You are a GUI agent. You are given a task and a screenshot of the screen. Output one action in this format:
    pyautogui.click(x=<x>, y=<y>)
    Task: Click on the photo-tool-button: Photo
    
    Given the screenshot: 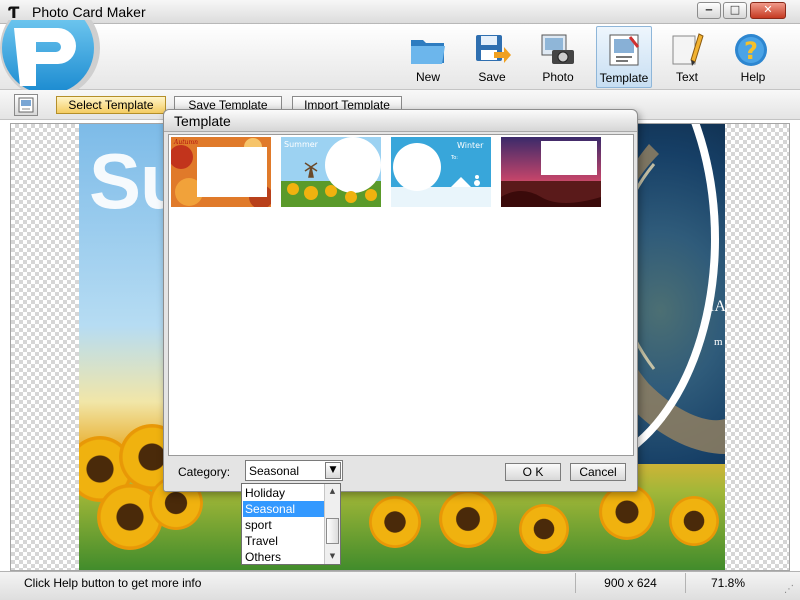 What is the action you would take?
    pyautogui.click(x=558, y=57)
    